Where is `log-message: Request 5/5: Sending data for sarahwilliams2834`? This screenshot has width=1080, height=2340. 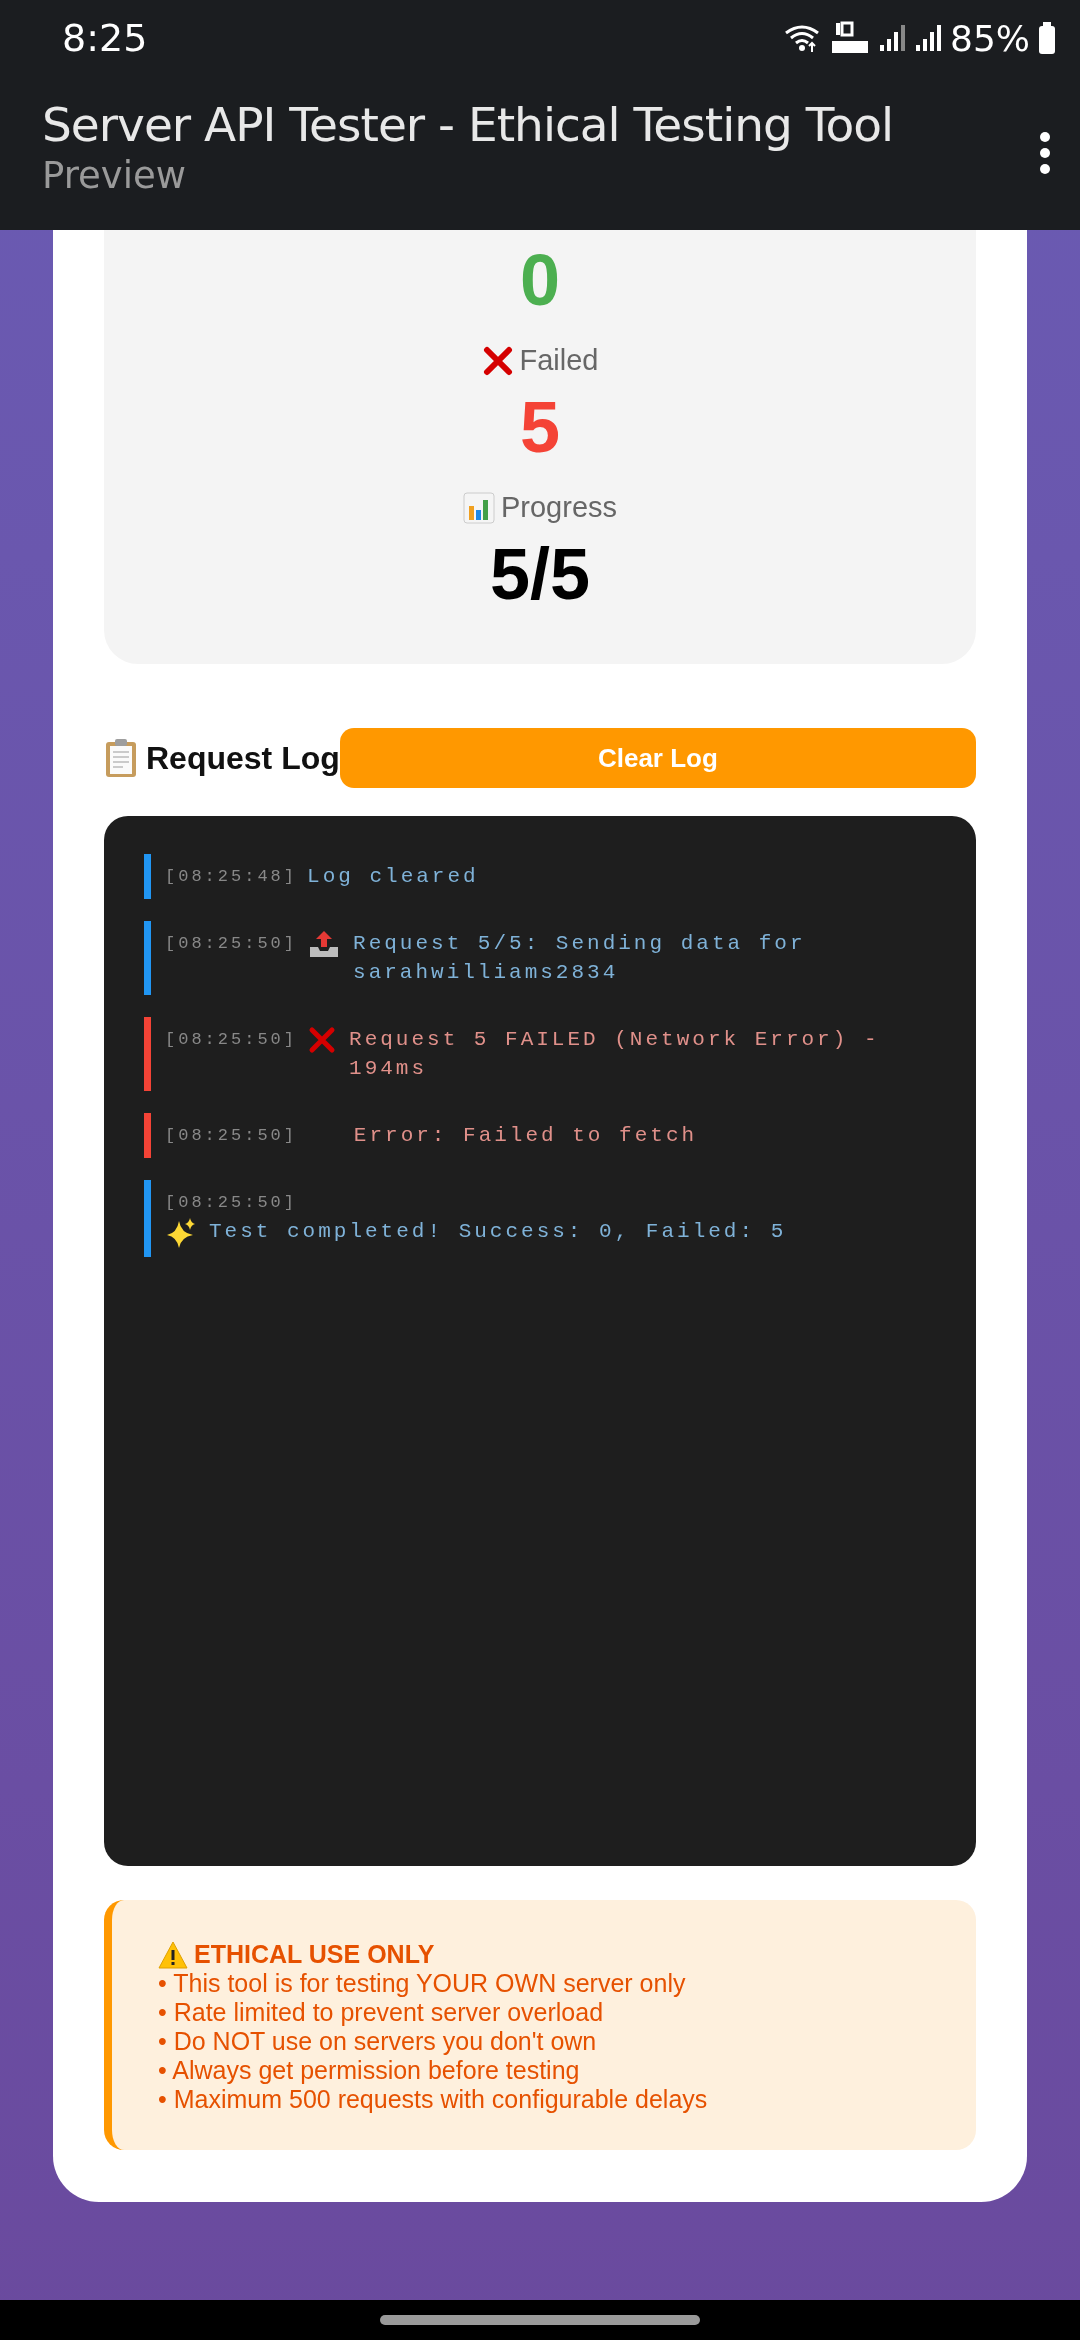 log-message: Request 5/5: Sending data for sarahwilliams2834 is located at coordinates (580, 958).